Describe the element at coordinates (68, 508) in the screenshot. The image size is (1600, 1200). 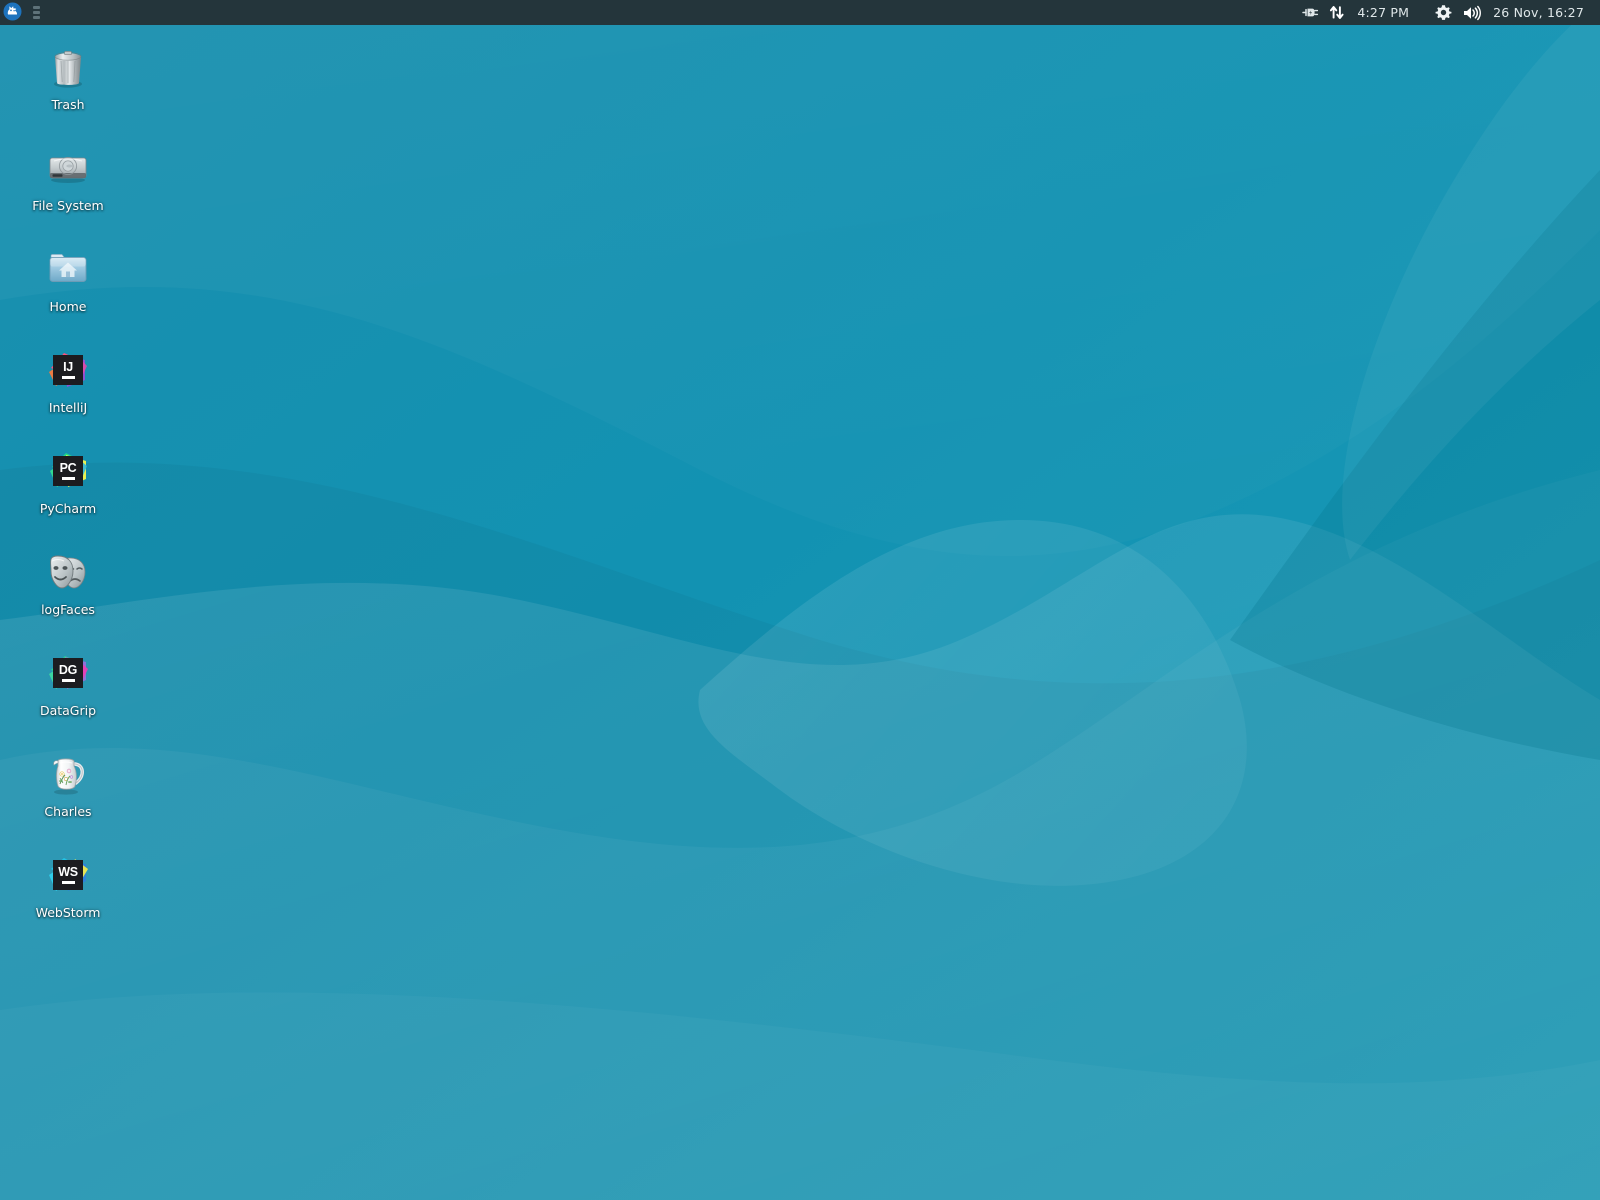
I see `desktop-icon-label: PyCharm` at that location.